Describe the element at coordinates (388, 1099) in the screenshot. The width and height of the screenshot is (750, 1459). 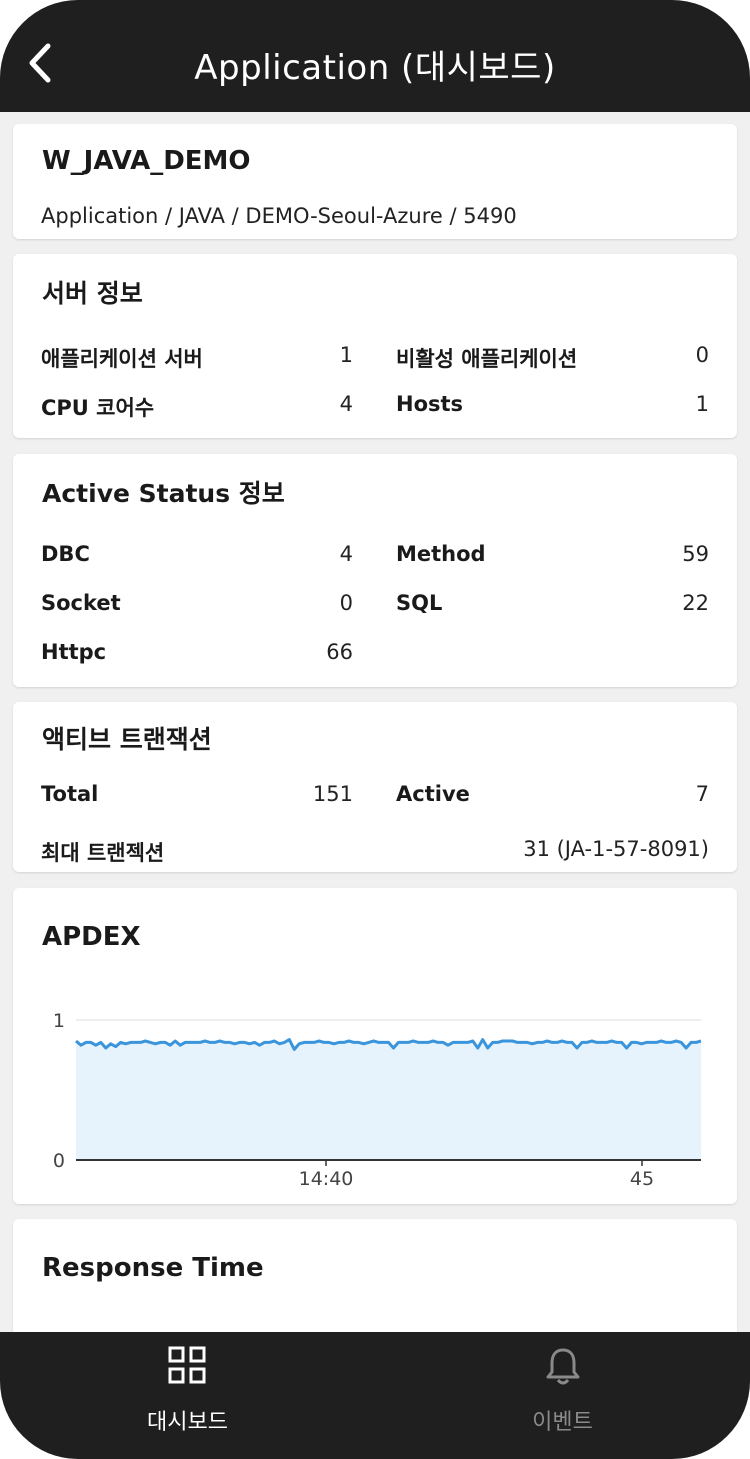
I see `apdex-area` at that location.